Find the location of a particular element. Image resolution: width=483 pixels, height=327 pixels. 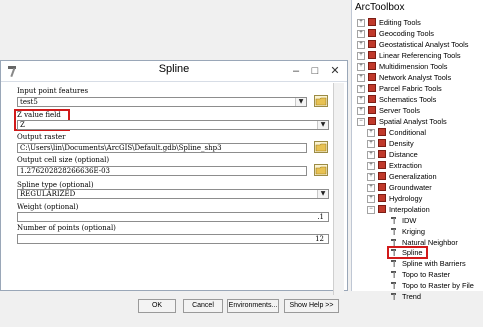

maximize-button: □ is located at coordinates (315, 71).